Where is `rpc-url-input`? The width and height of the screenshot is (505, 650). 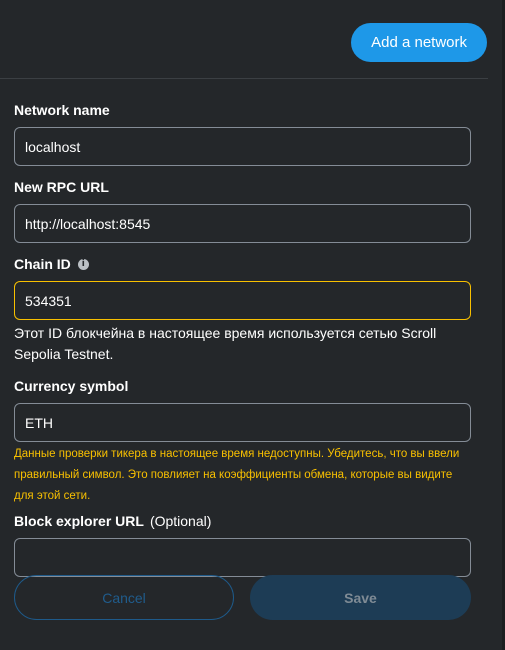 rpc-url-input is located at coordinates (242, 223).